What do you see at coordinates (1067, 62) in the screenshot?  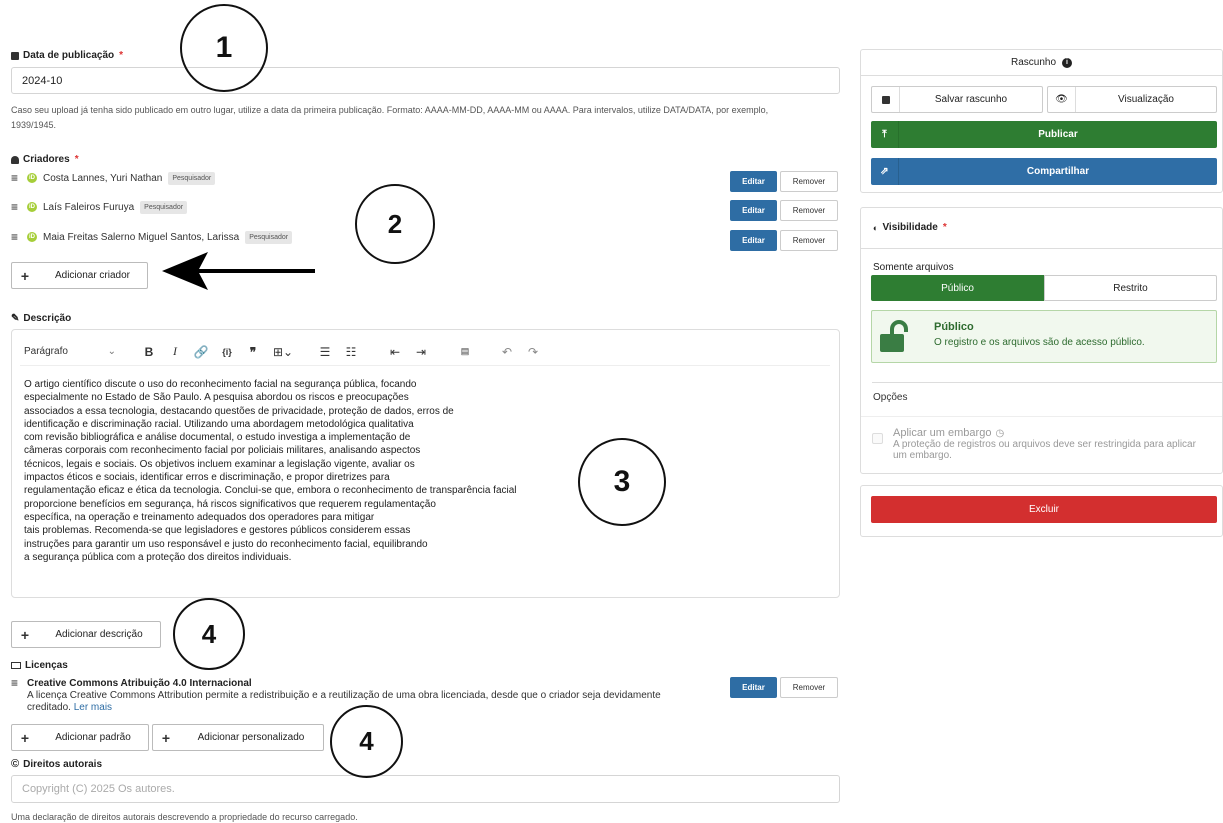 I see `info-icon: i` at bounding box center [1067, 62].